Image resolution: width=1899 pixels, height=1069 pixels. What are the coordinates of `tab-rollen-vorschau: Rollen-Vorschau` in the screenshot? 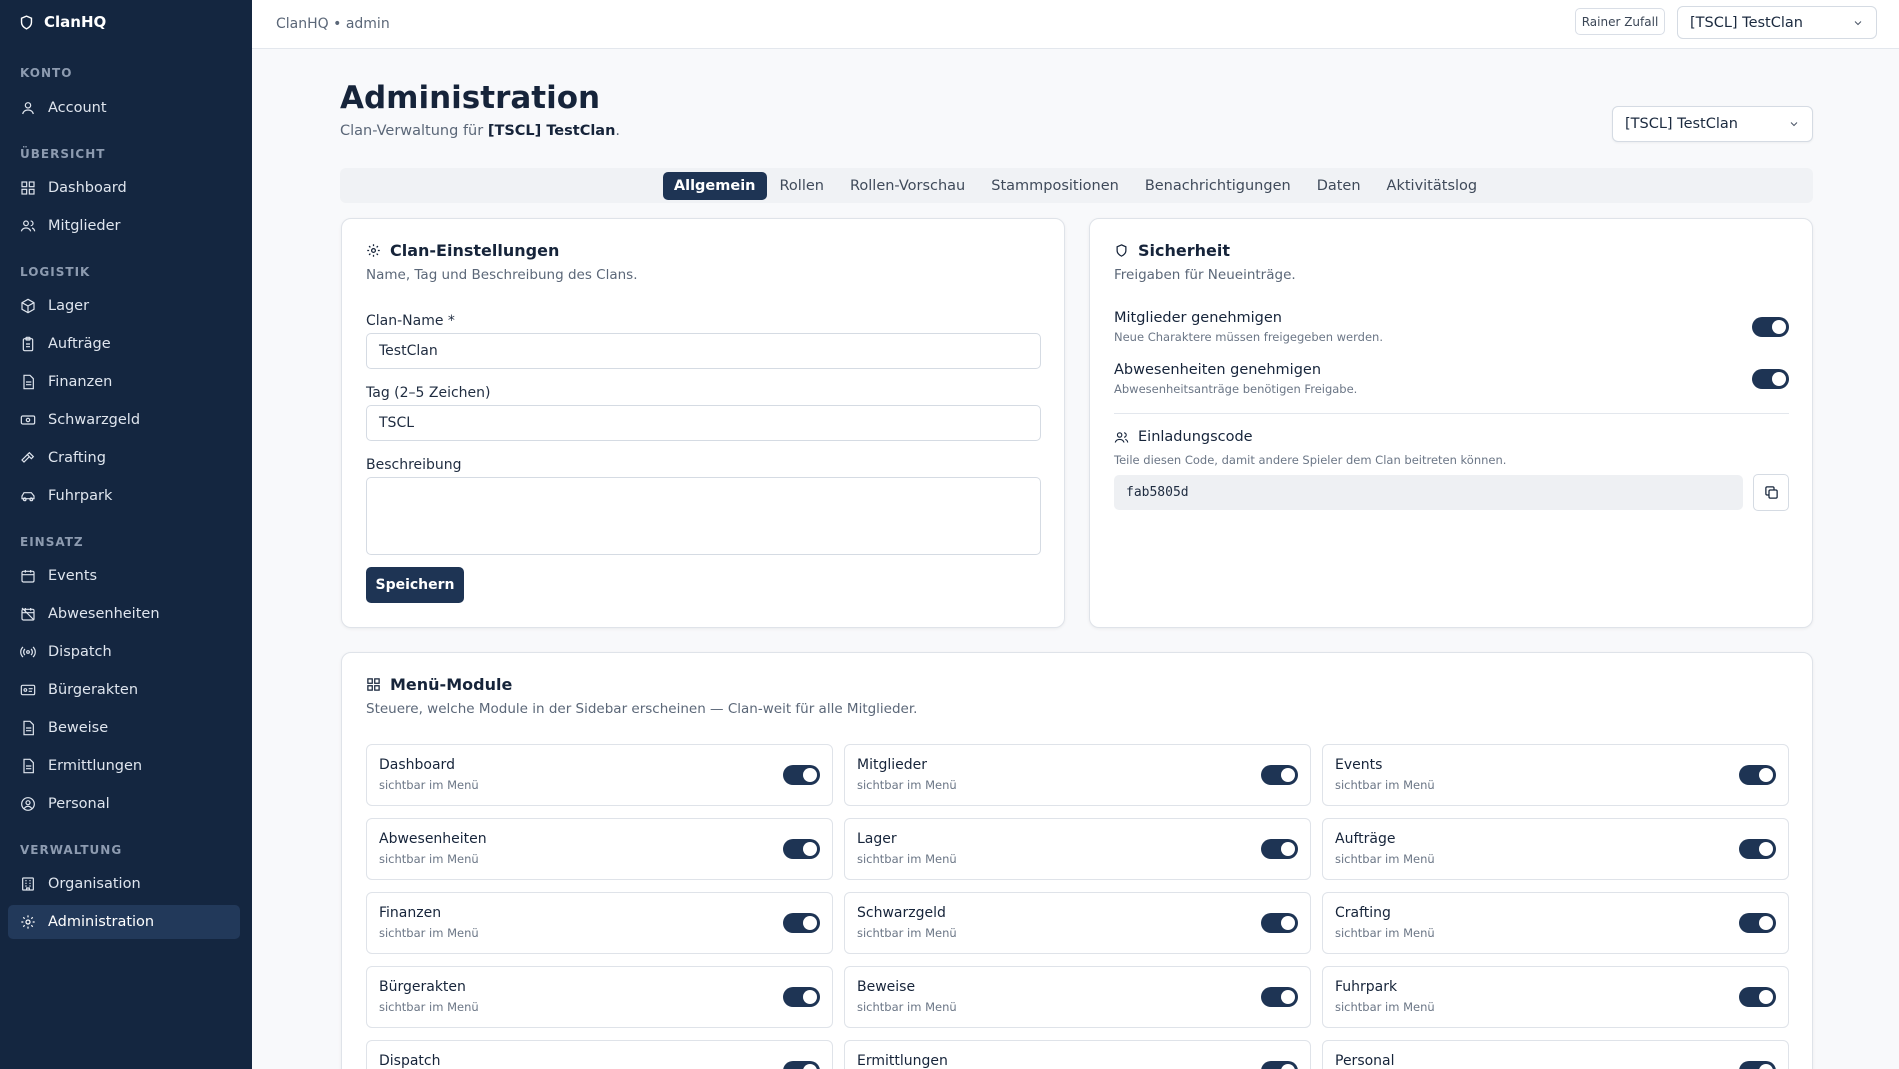 It's located at (907, 186).